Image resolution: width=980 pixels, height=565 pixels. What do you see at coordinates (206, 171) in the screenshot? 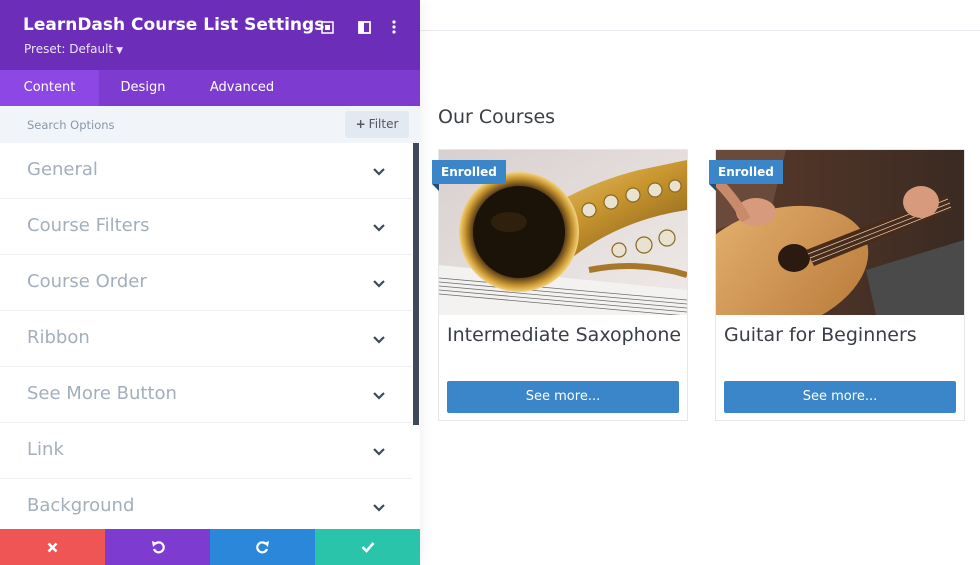
I see `toggle-general: General` at bounding box center [206, 171].